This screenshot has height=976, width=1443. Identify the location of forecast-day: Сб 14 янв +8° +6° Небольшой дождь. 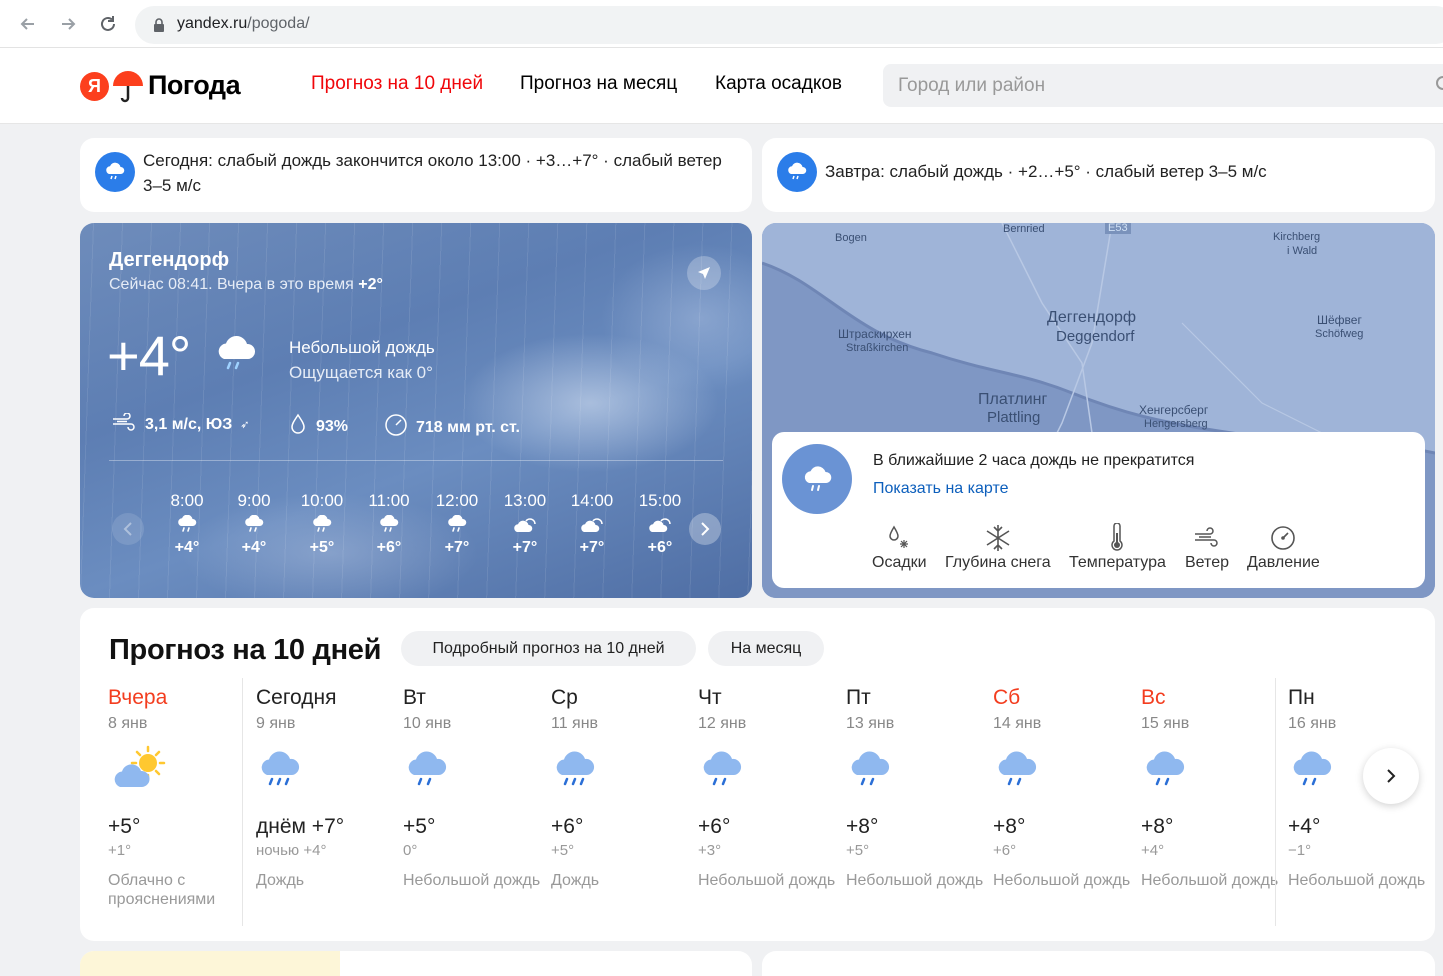
(1063, 788).